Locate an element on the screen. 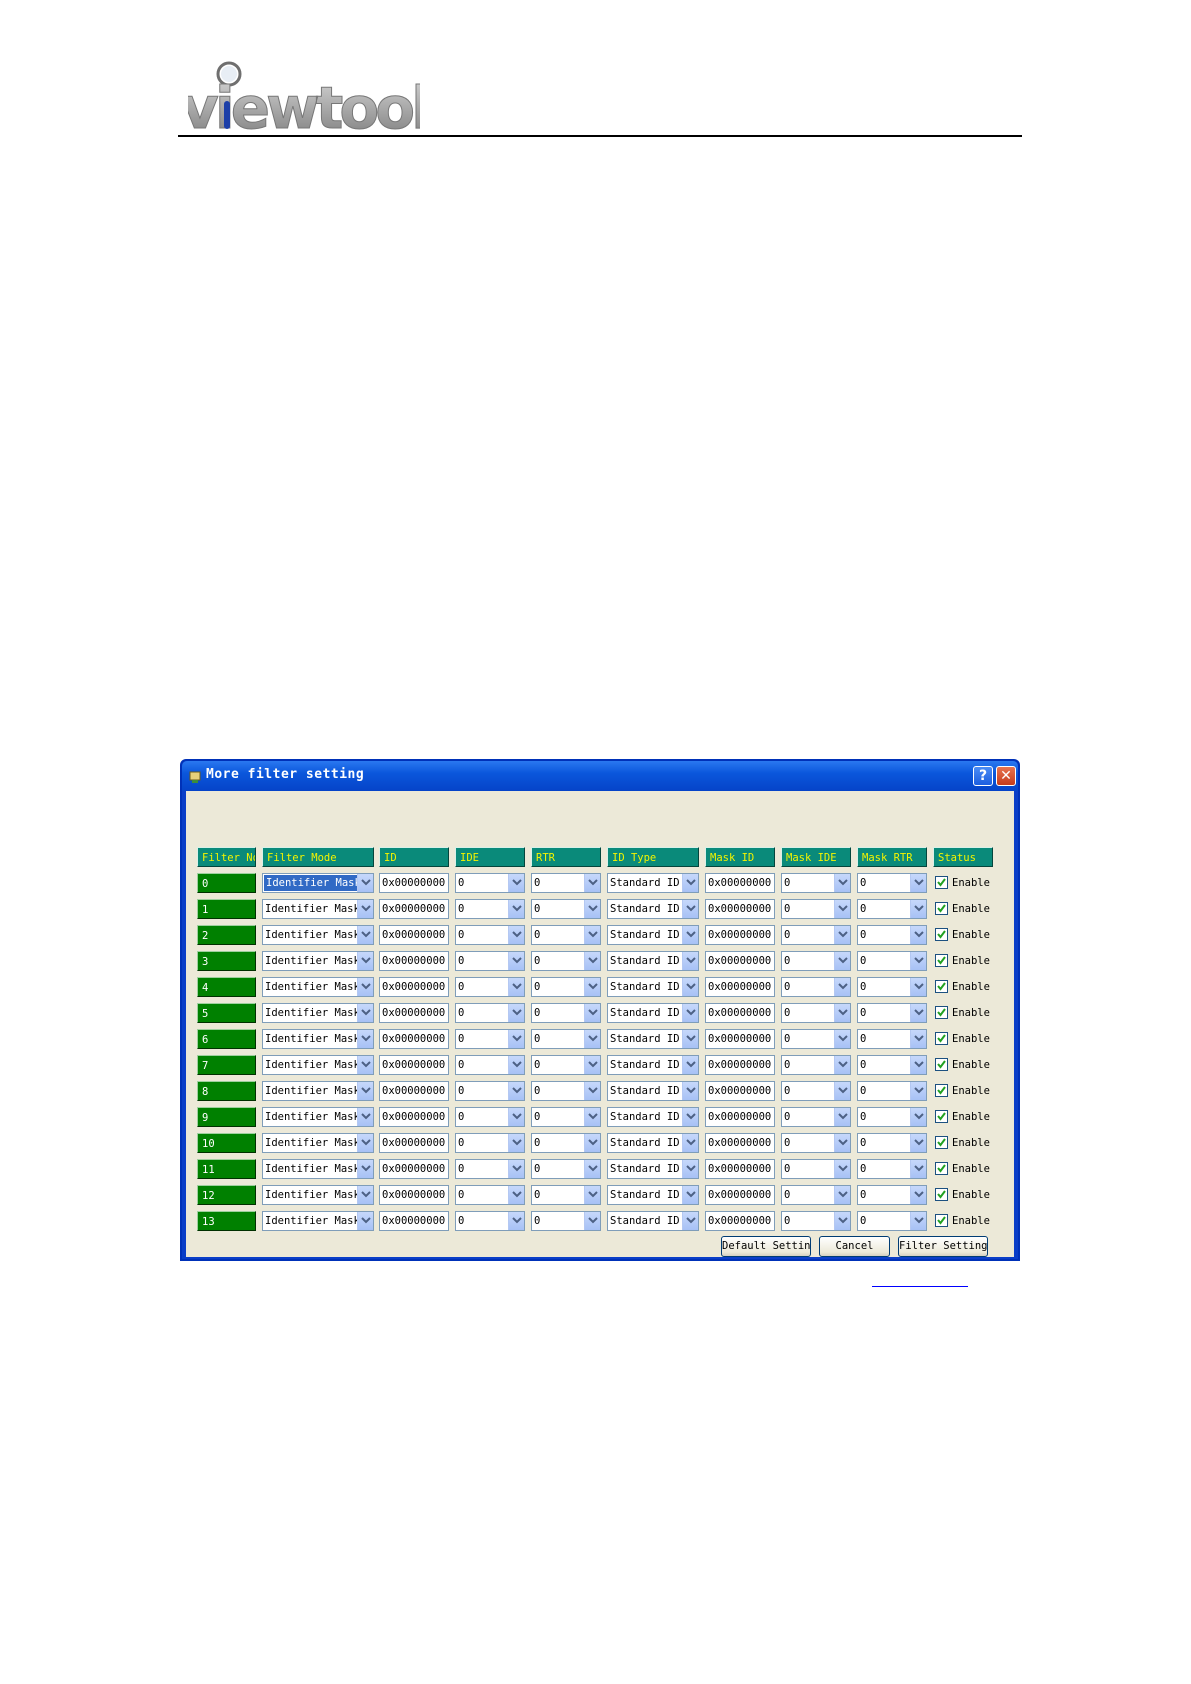 The image size is (1191, 1684). default-setting-button: Default Setting is located at coordinates (766, 1246).